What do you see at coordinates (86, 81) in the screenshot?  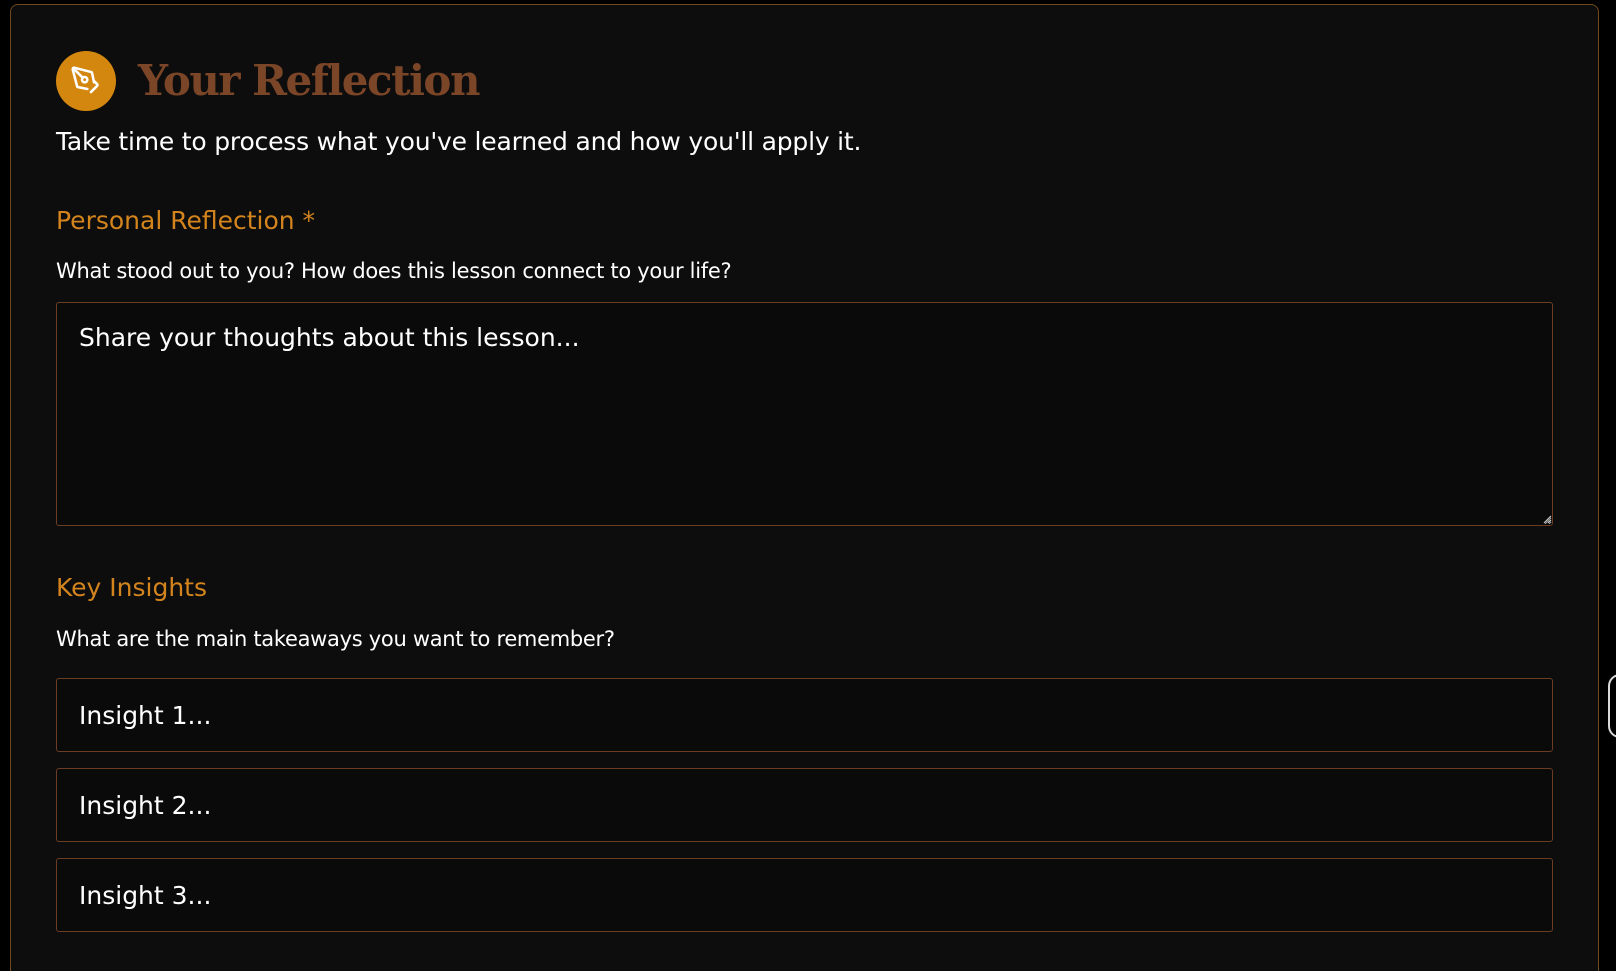 I see `pen-nib-icon` at bounding box center [86, 81].